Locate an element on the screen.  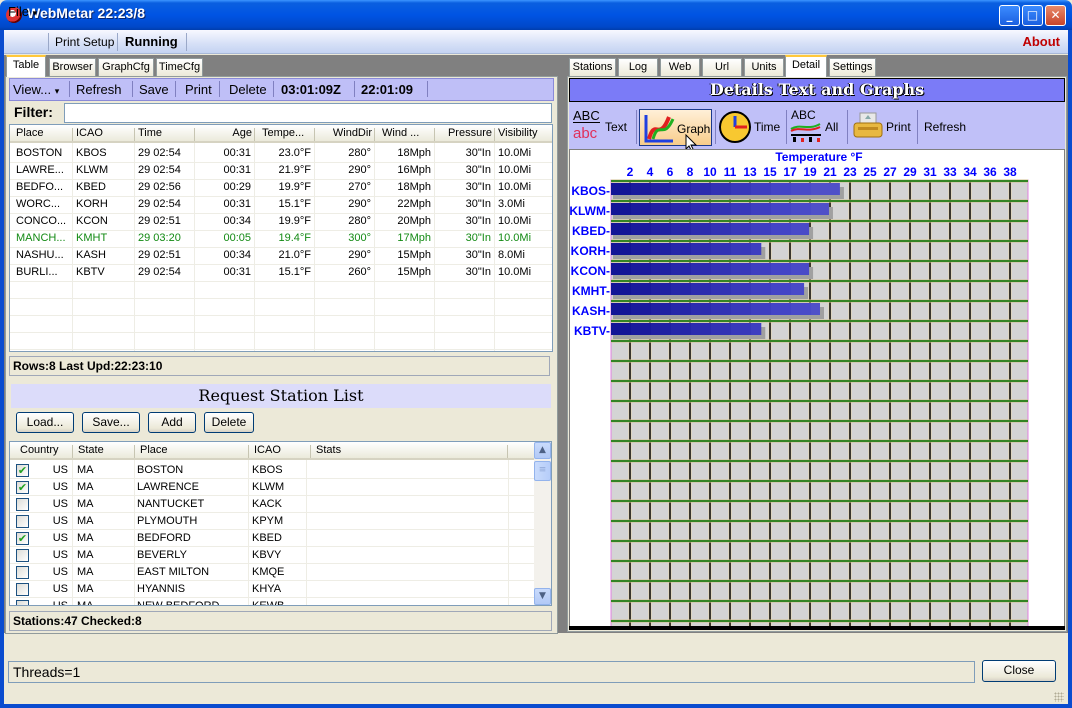
time-button: Time is located at coordinates (749, 126).